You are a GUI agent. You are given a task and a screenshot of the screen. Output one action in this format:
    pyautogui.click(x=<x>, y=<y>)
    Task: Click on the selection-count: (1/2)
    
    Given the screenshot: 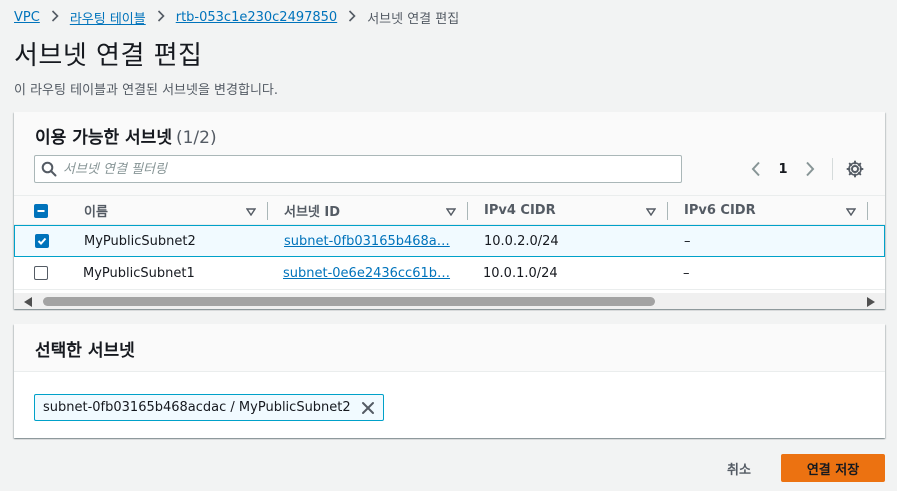 What is the action you would take?
    pyautogui.click(x=196, y=138)
    